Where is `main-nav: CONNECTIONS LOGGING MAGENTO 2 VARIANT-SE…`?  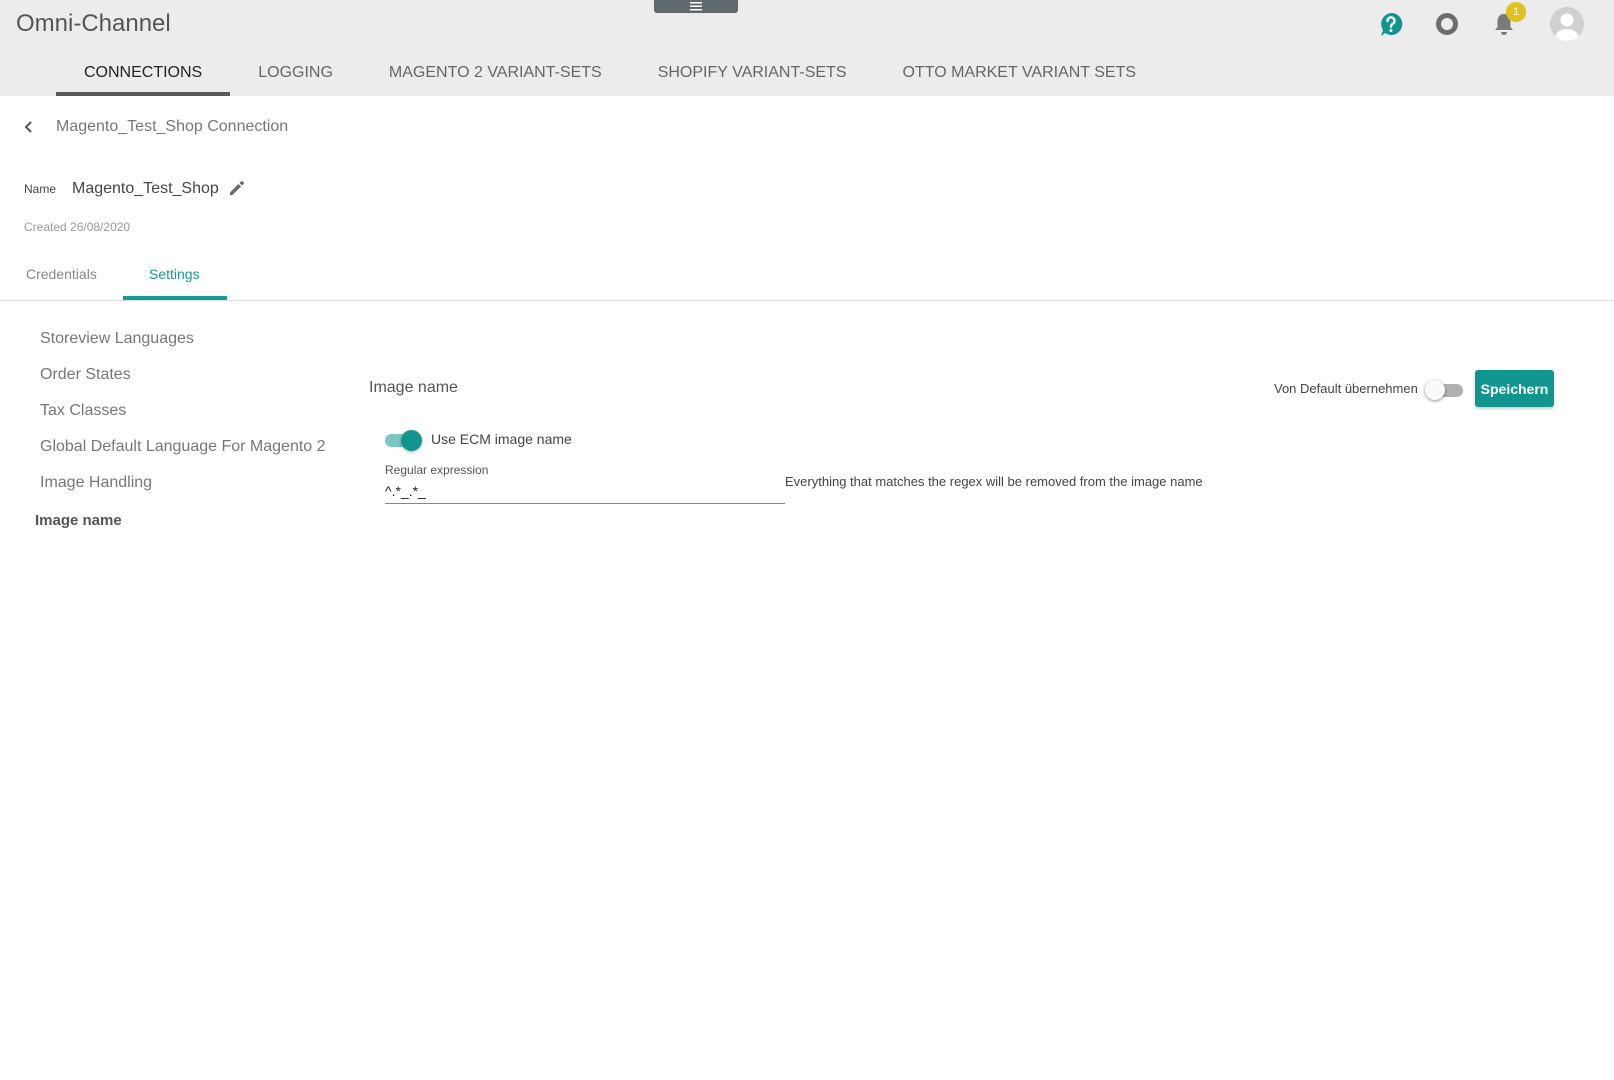 main-nav: CONNECTIONS LOGGING MAGENTO 2 VARIANT-SE… is located at coordinates (610, 76).